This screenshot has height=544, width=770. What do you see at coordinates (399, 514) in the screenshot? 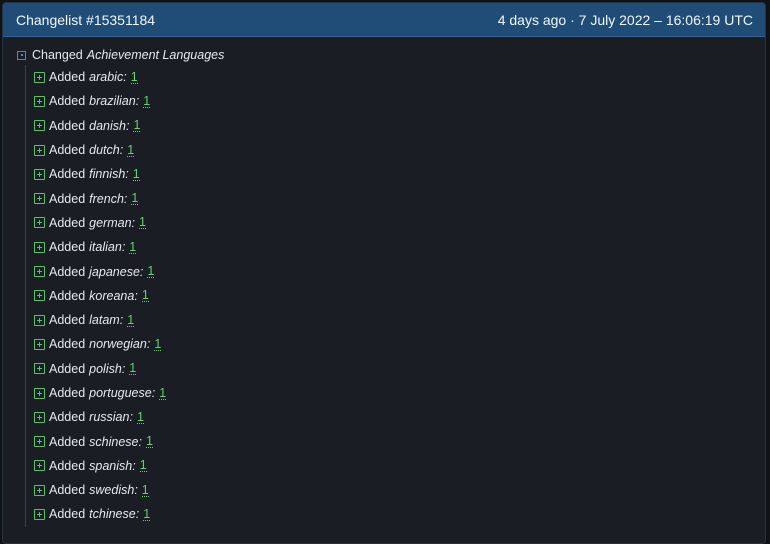
I see `list-item: Added tchinese: 1` at bounding box center [399, 514].